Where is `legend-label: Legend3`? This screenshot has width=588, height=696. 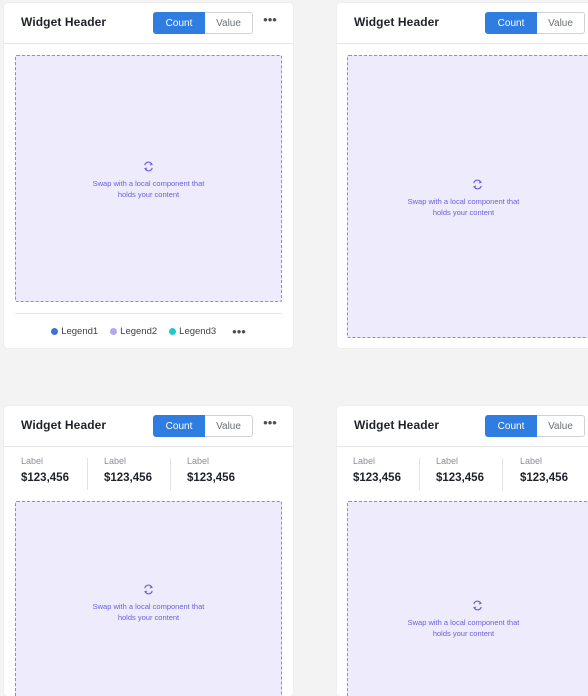
legend-label: Legend3 is located at coordinates (198, 331).